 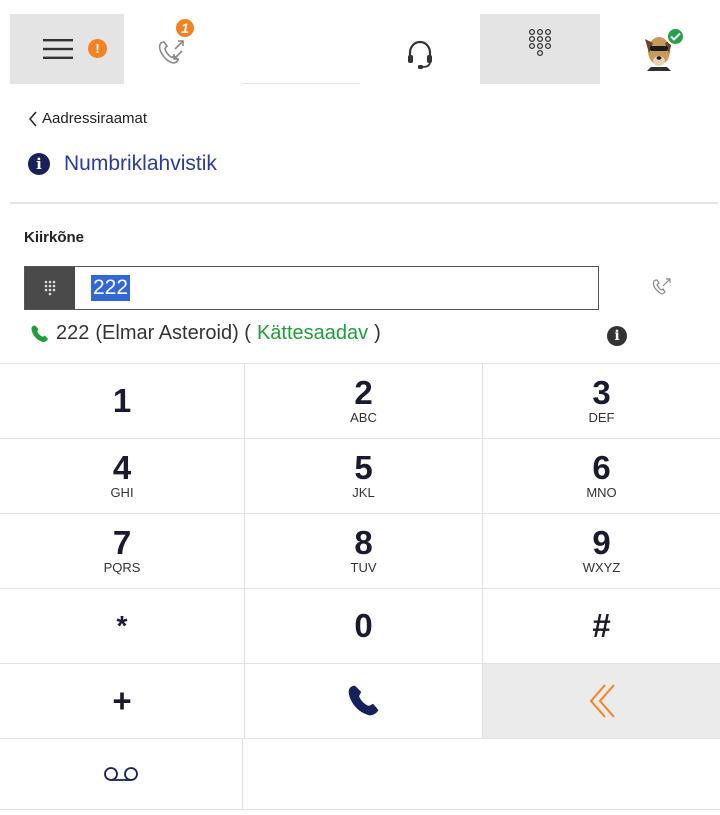 What do you see at coordinates (58, 49) in the screenshot?
I see `hamburger-menu-icon` at bounding box center [58, 49].